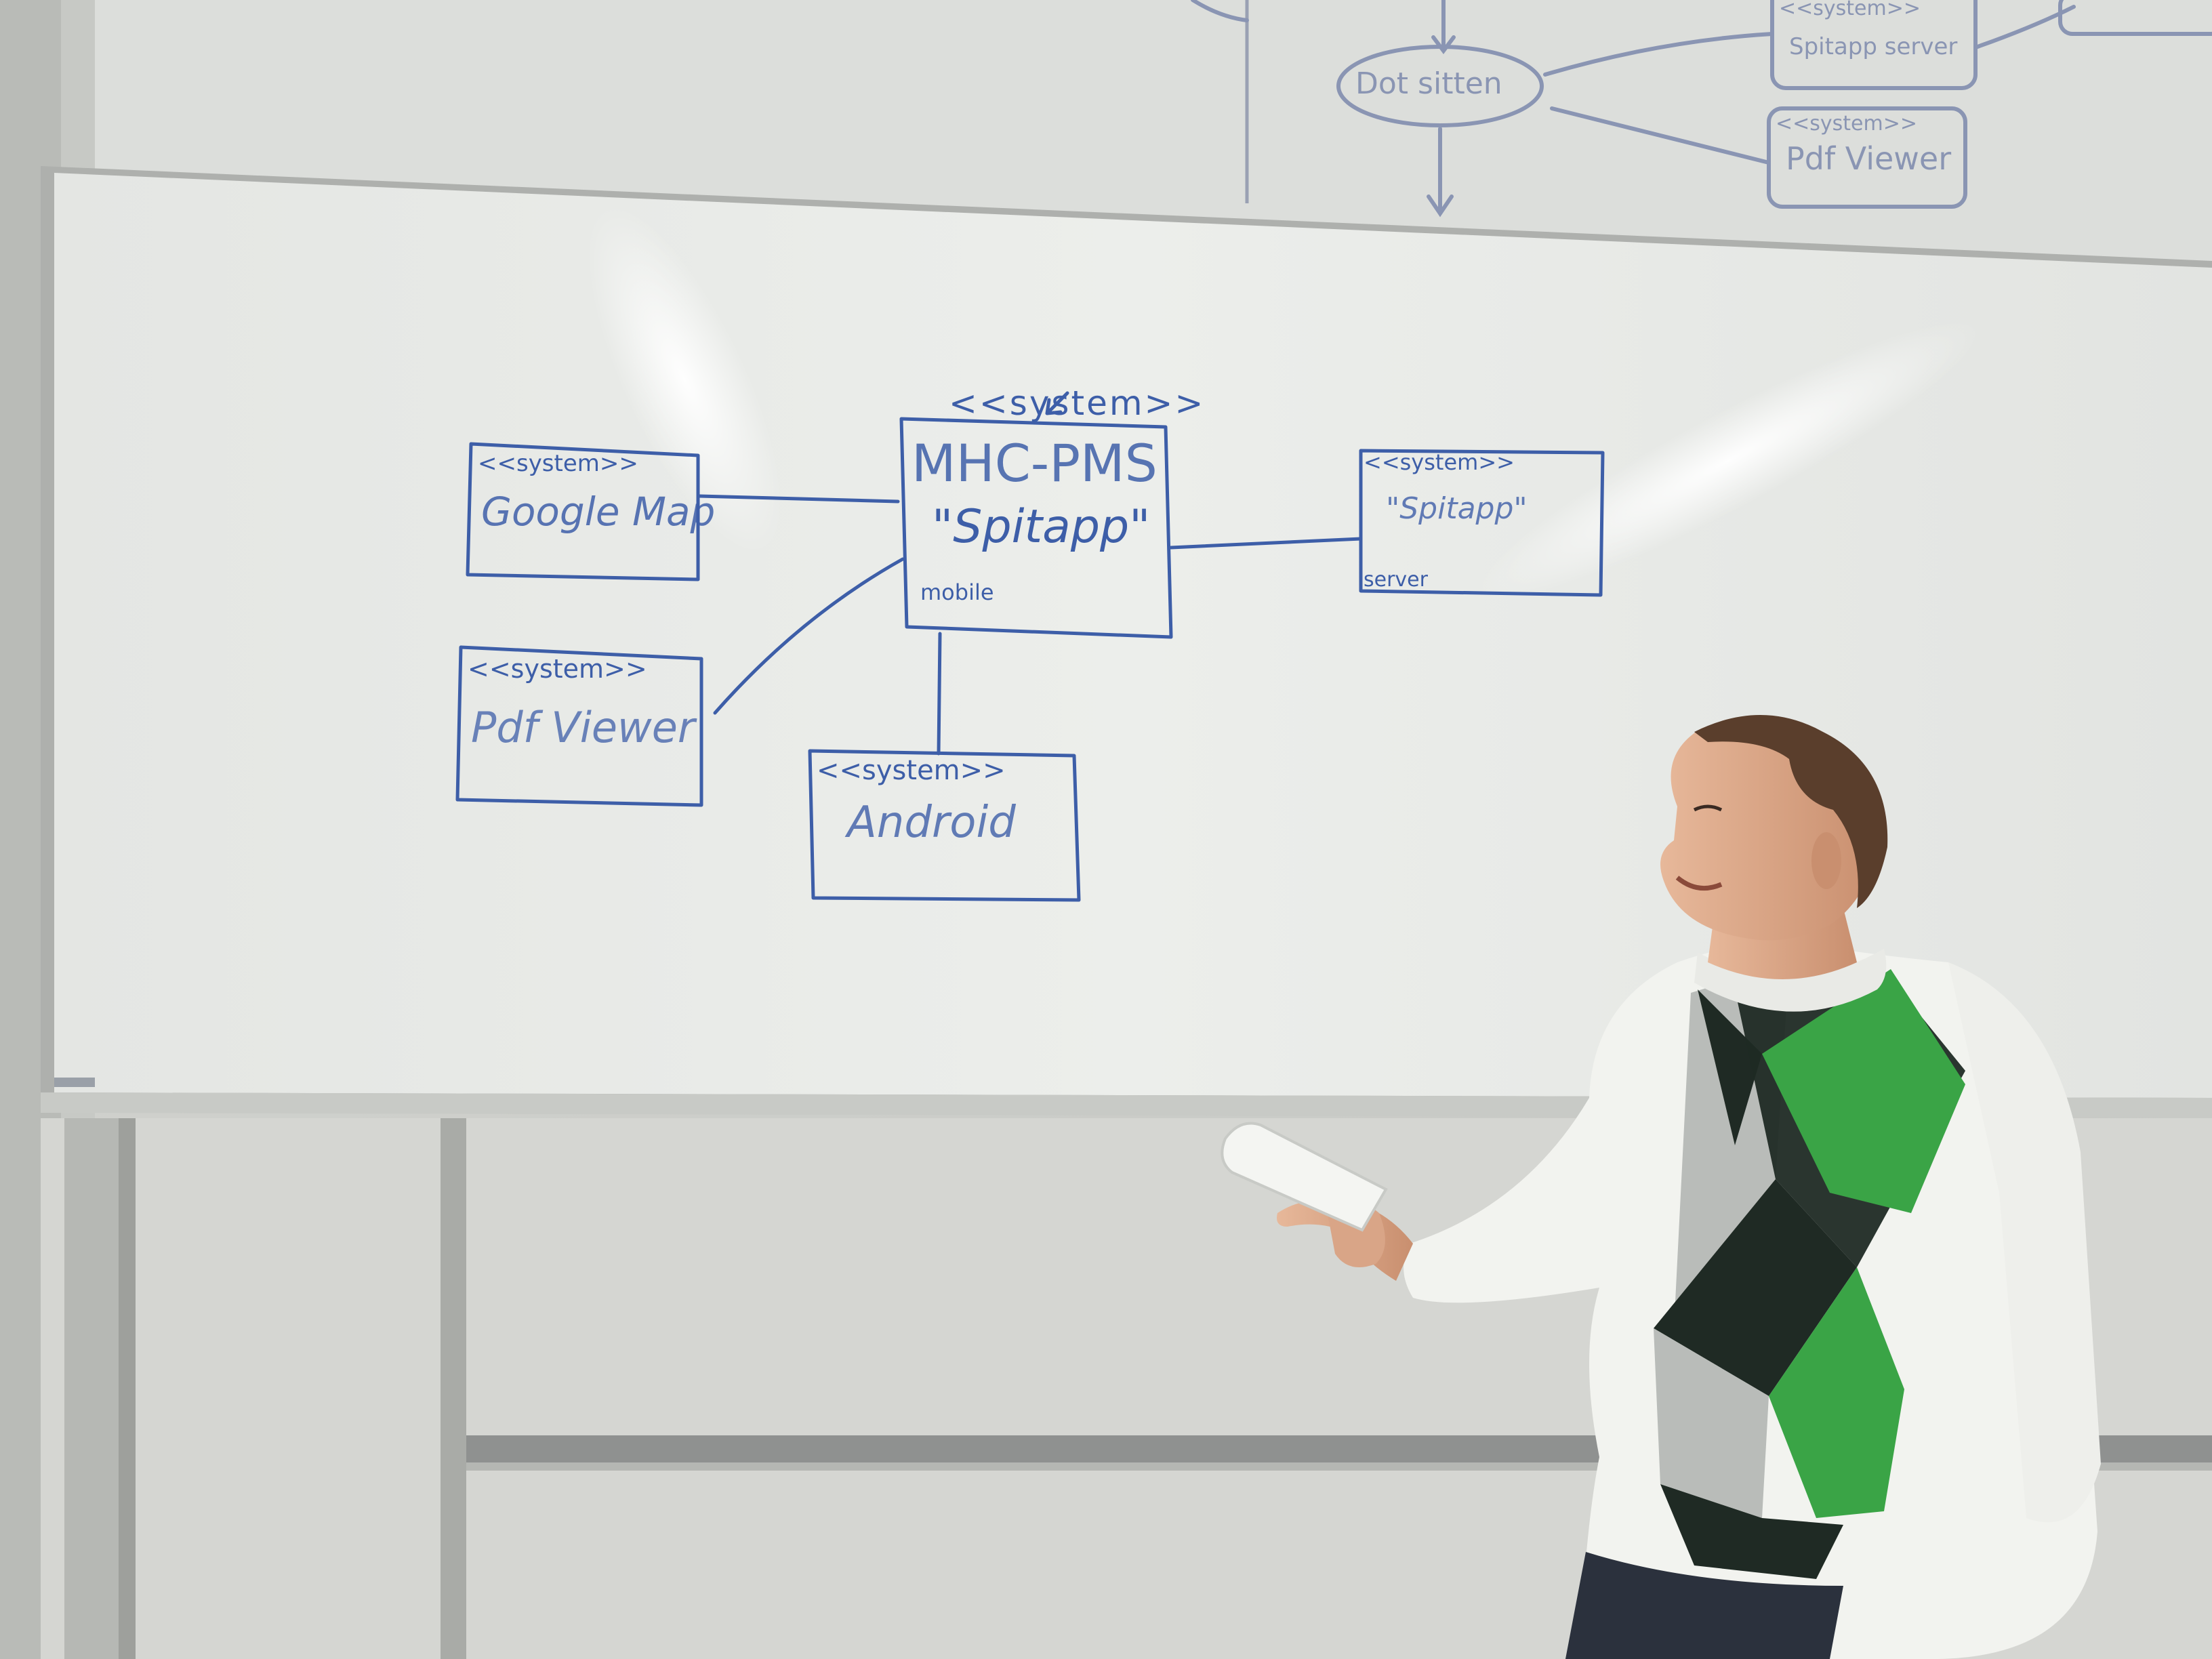 The height and width of the screenshot is (1659, 2212). Describe the element at coordinates (1873, 47) in the screenshot. I see `upper-box-top-label: Spitapp server` at that location.